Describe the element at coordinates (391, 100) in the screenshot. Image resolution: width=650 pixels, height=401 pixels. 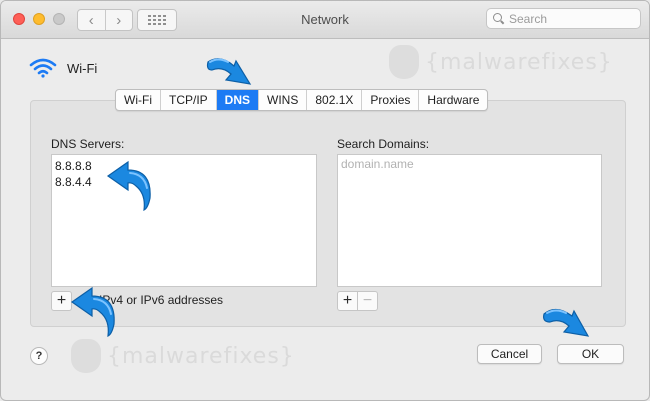
I see `tab-proxies: Proxies` at that location.